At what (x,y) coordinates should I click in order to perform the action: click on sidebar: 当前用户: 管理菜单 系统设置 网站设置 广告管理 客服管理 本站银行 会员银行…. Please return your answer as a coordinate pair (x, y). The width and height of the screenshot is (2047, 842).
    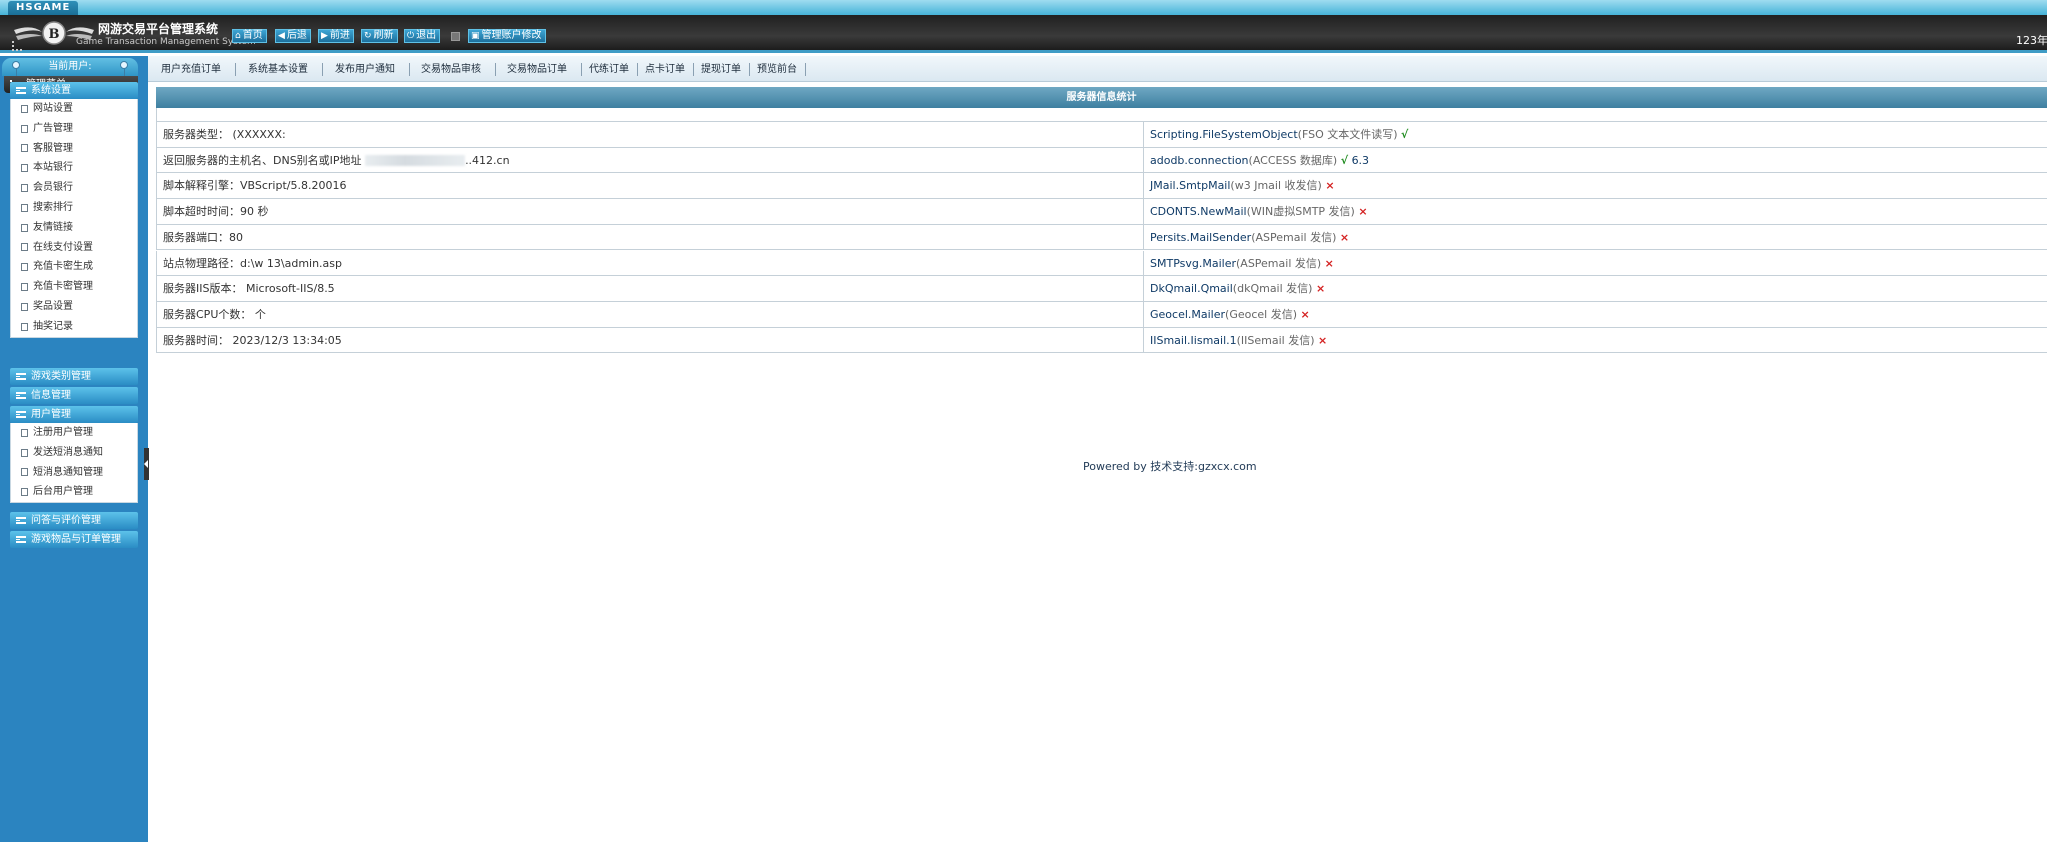
    Looking at the image, I should click on (74, 449).